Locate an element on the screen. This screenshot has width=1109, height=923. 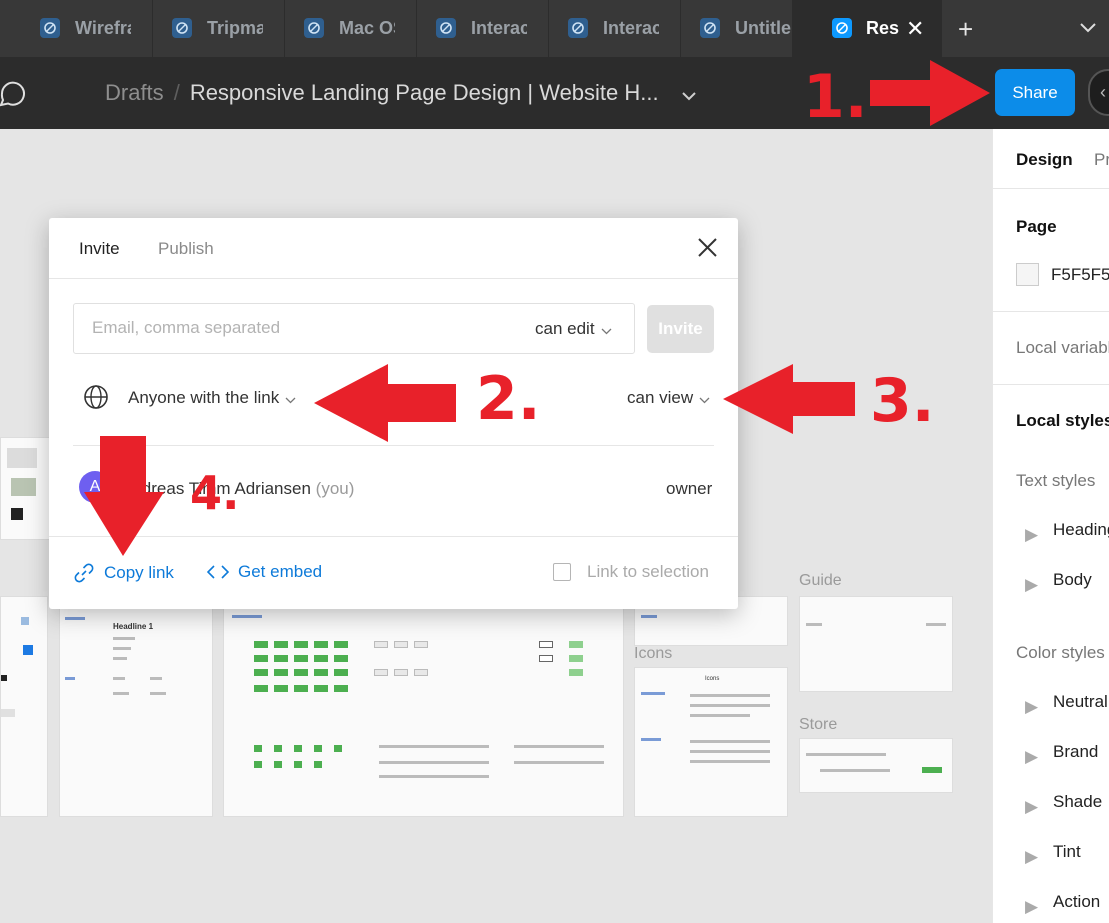
style-item-brand: Brand is located at coordinates (1075, 752).